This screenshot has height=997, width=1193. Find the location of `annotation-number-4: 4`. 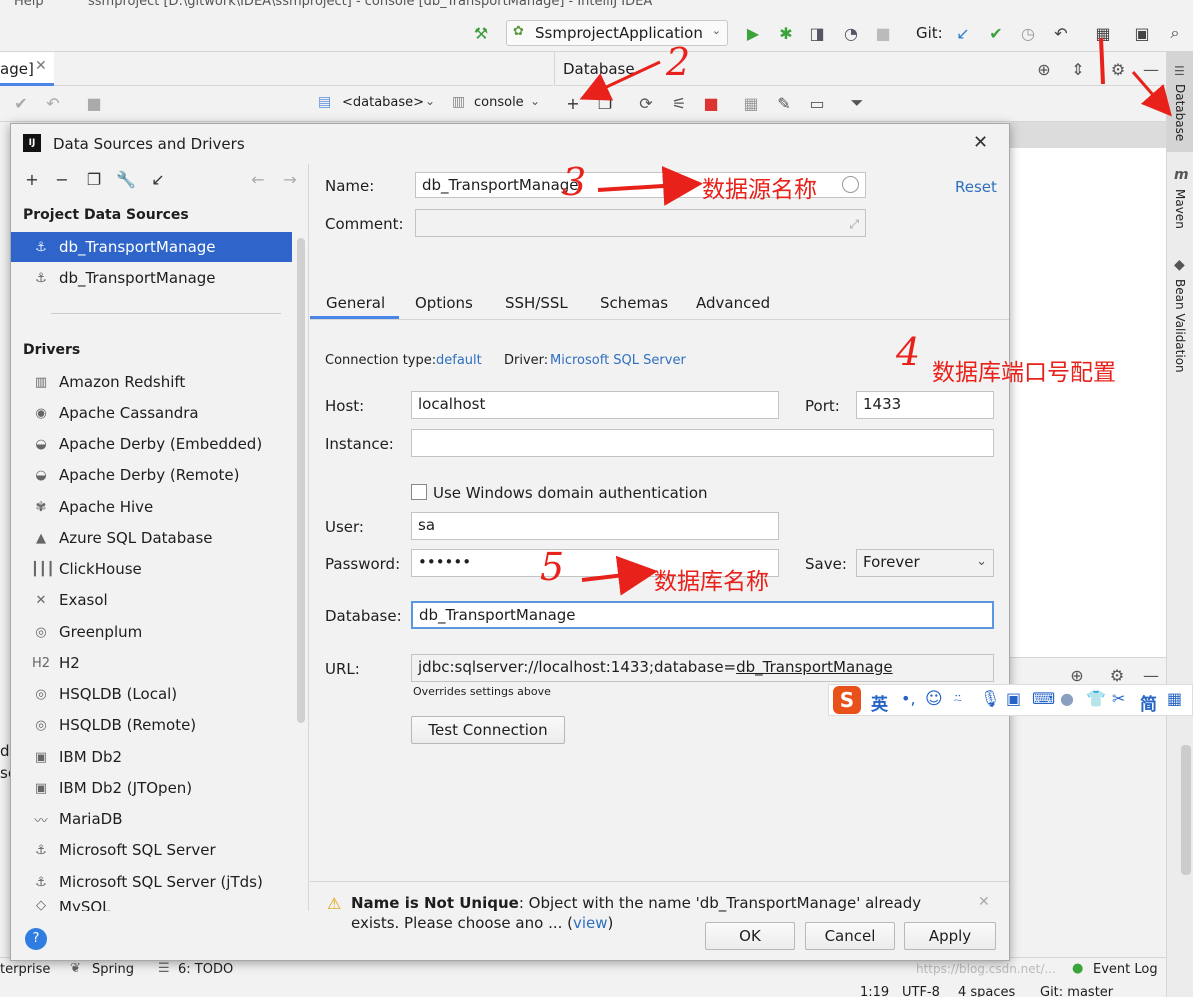

annotation-number-4: 4 is located at coordinates (908, 352).